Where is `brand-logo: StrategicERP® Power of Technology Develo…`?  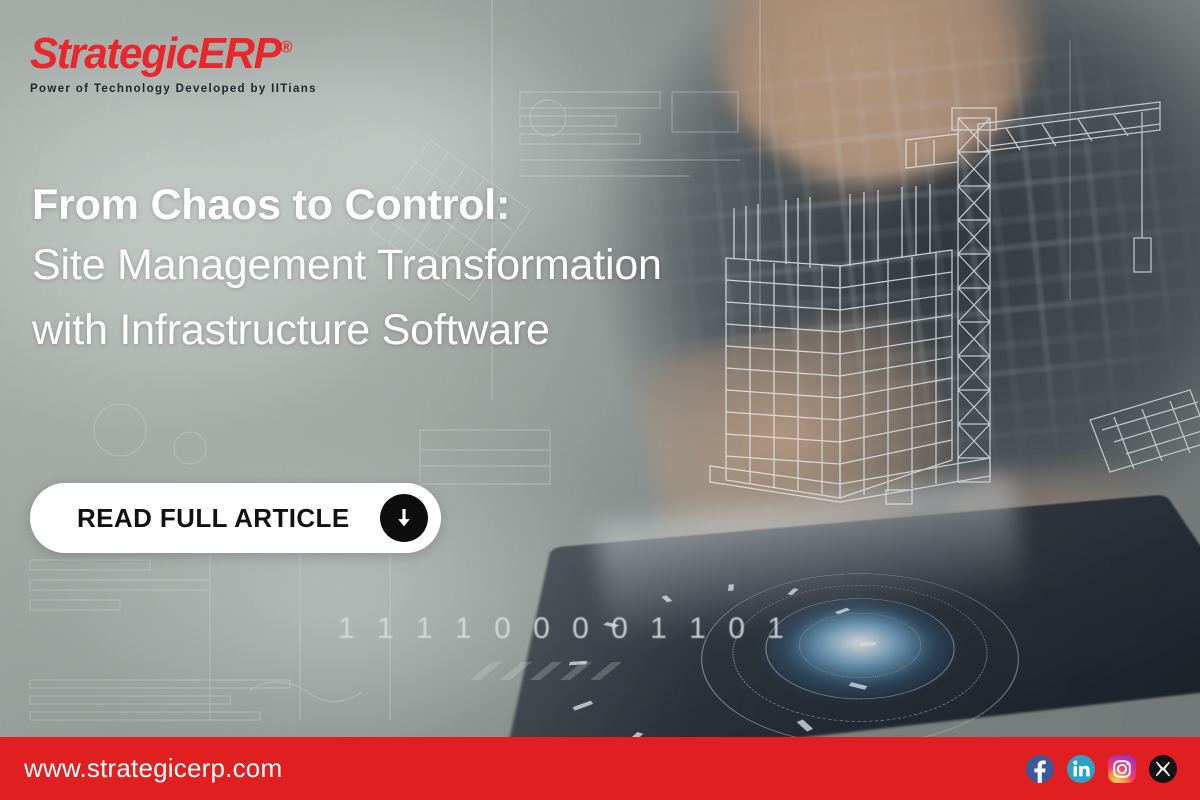
brand-logo: StrategicERP® Power of Technology Develo… is located at coordinates (173, 62).